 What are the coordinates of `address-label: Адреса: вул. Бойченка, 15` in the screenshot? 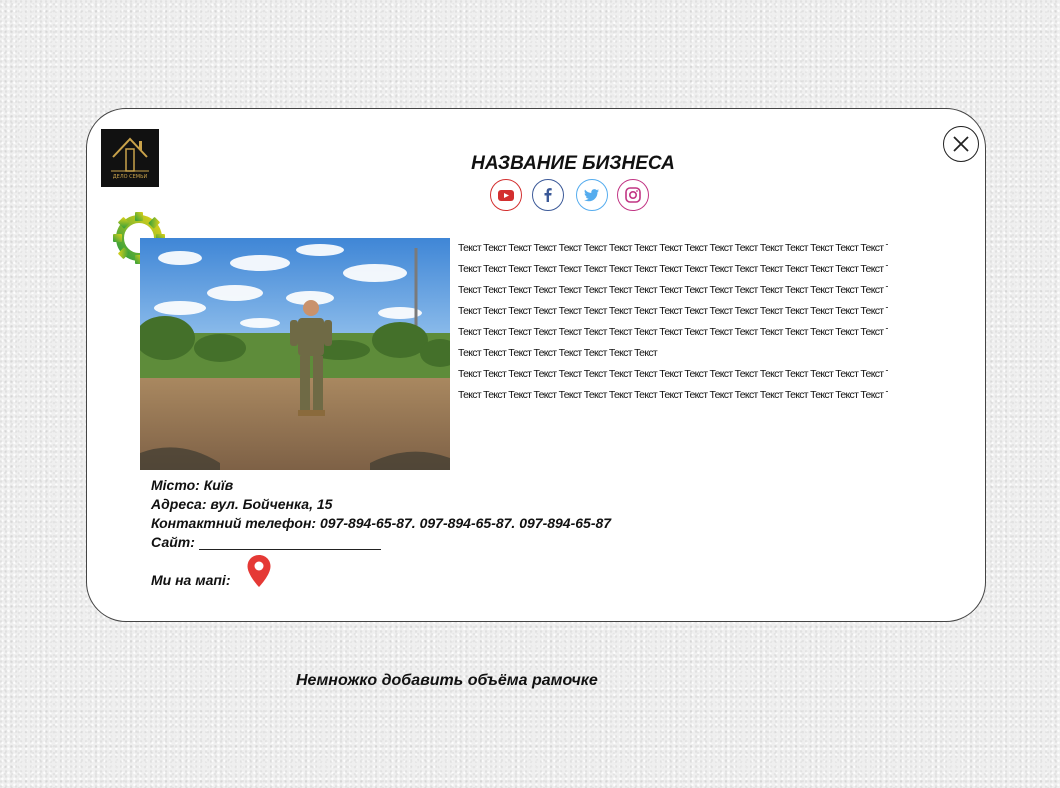 It's located at (242, 504).